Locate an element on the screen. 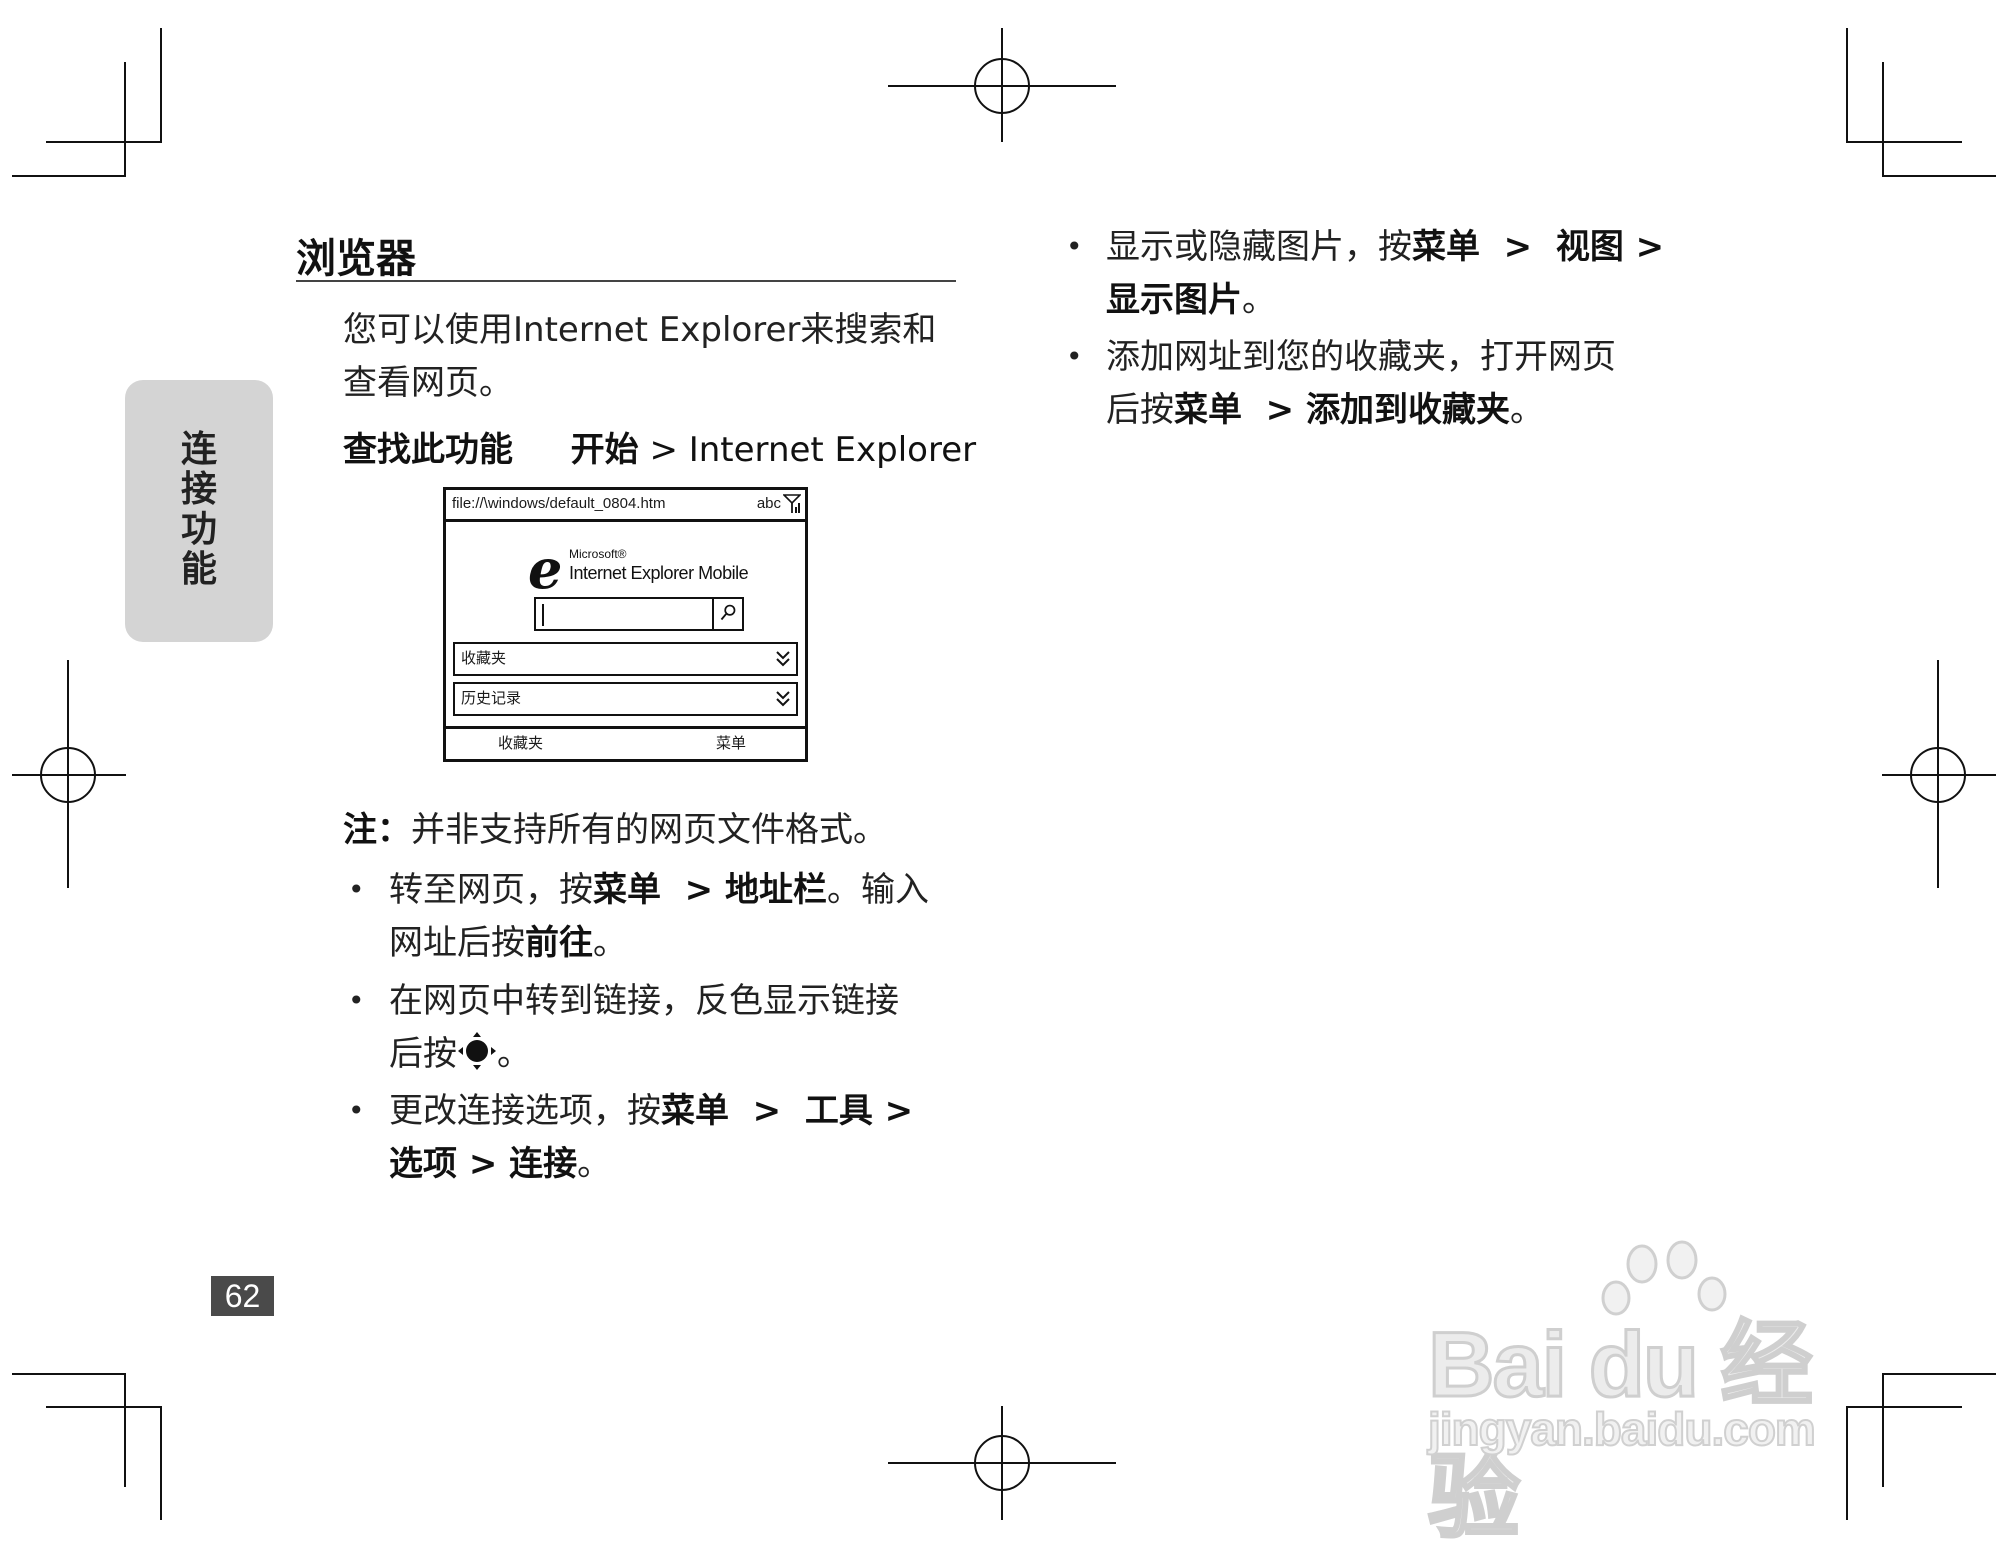 Image resolution: width=1996 pixels, height=1556 pixels. heading-divider is located at coordinates (626, 281).